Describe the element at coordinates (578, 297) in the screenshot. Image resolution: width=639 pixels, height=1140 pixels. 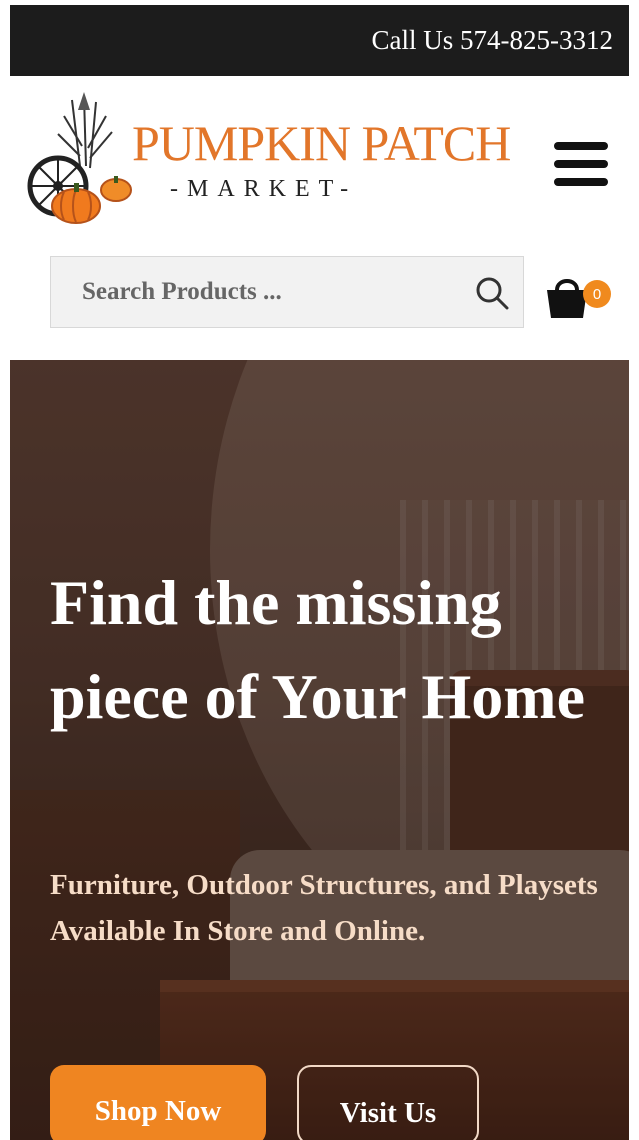
I see `cart-button: 0` at that location.